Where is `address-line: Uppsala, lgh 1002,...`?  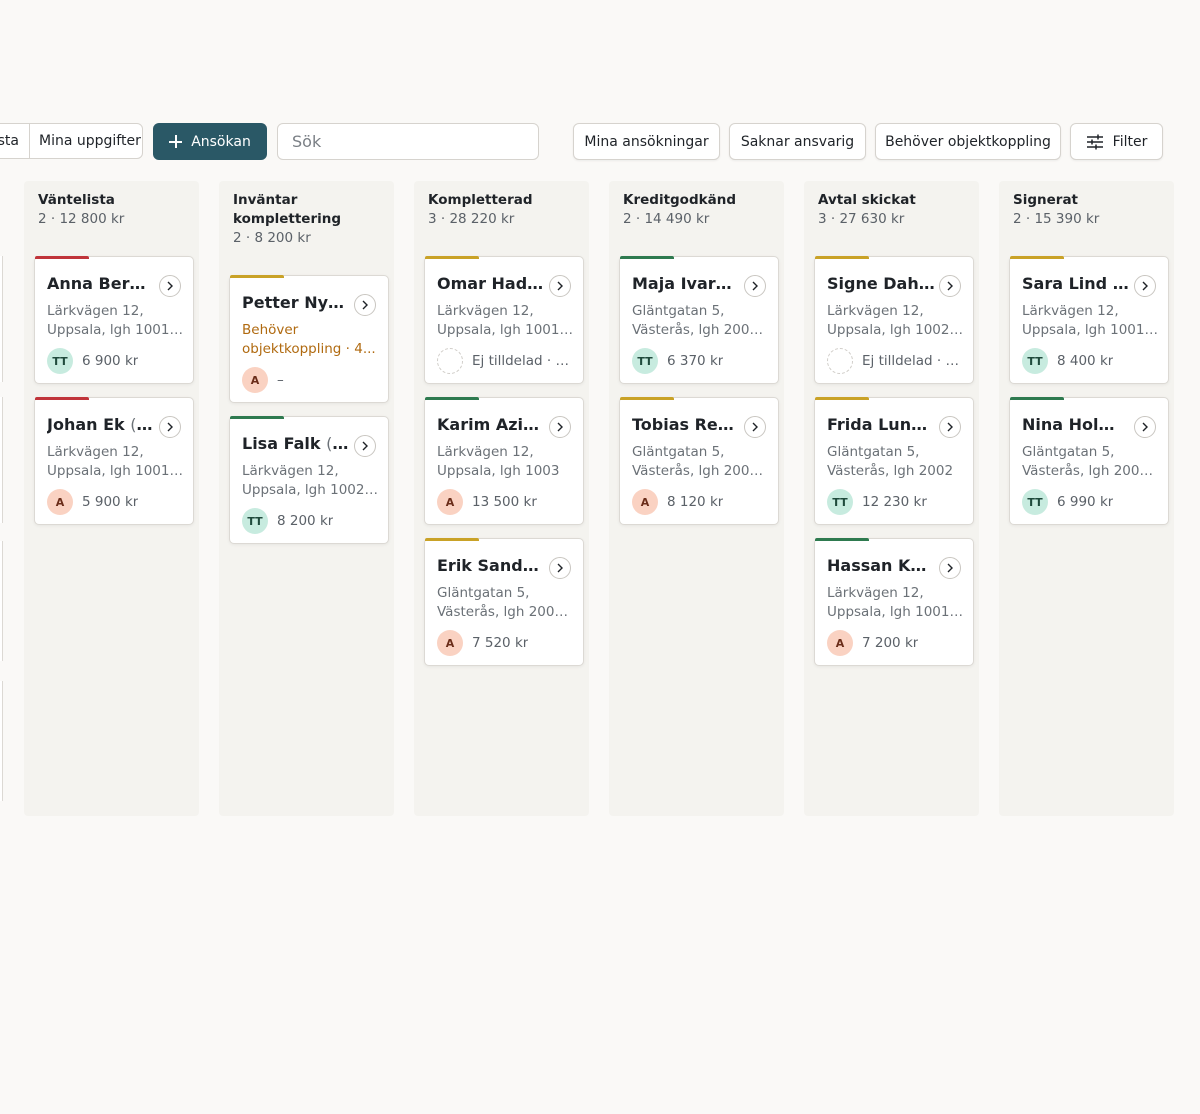 address-line: Uppsala, lgh 1002,... is located at coordinates (310, 489).